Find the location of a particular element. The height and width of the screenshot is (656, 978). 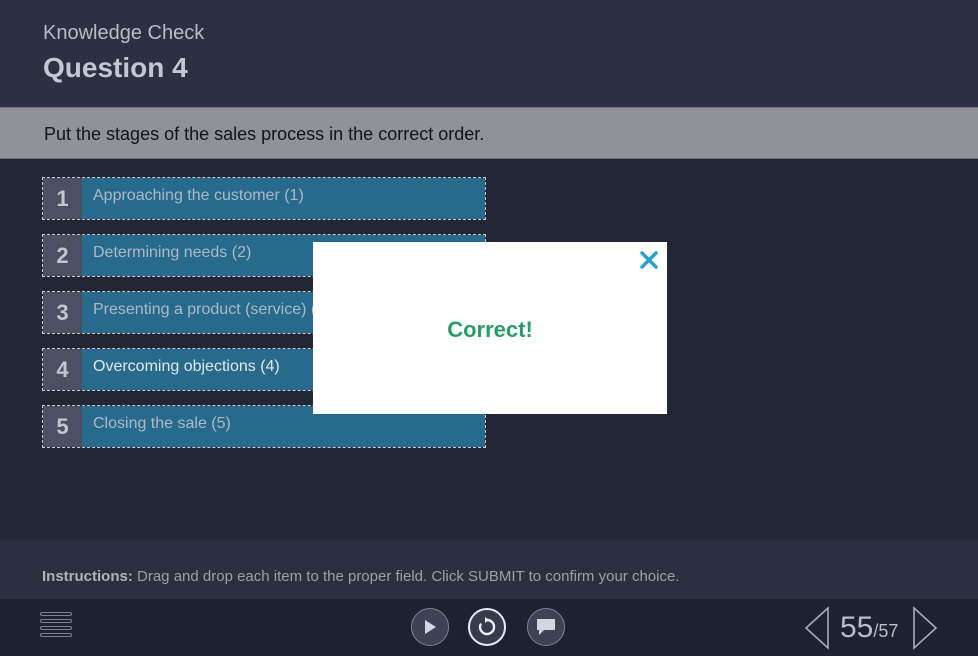

question-title: Question 4 is located at coordinates (115, 67).